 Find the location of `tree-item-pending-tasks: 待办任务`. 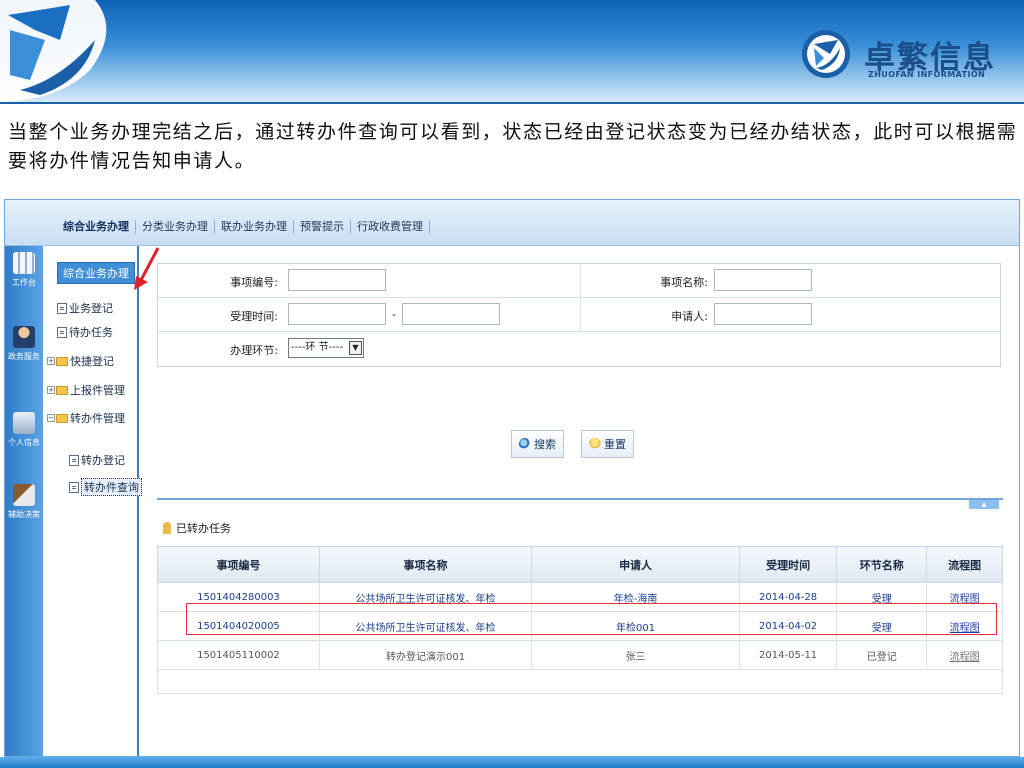

tree-item-pending-tasks: 待办任务 is located at coordinates (85, 332).